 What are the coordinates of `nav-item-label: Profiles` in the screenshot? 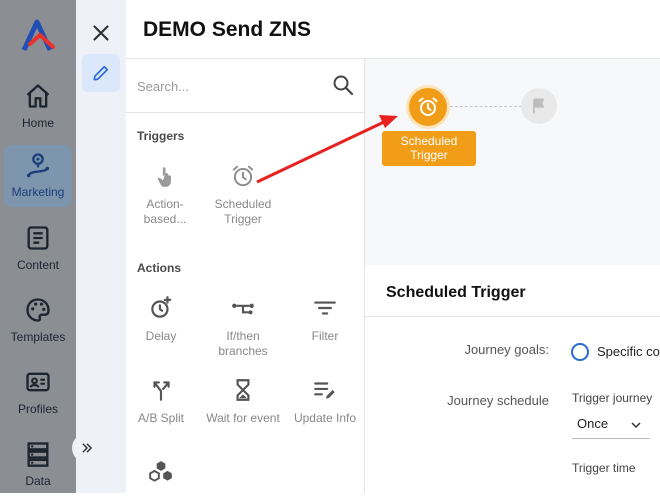 It's located at (37, 409).